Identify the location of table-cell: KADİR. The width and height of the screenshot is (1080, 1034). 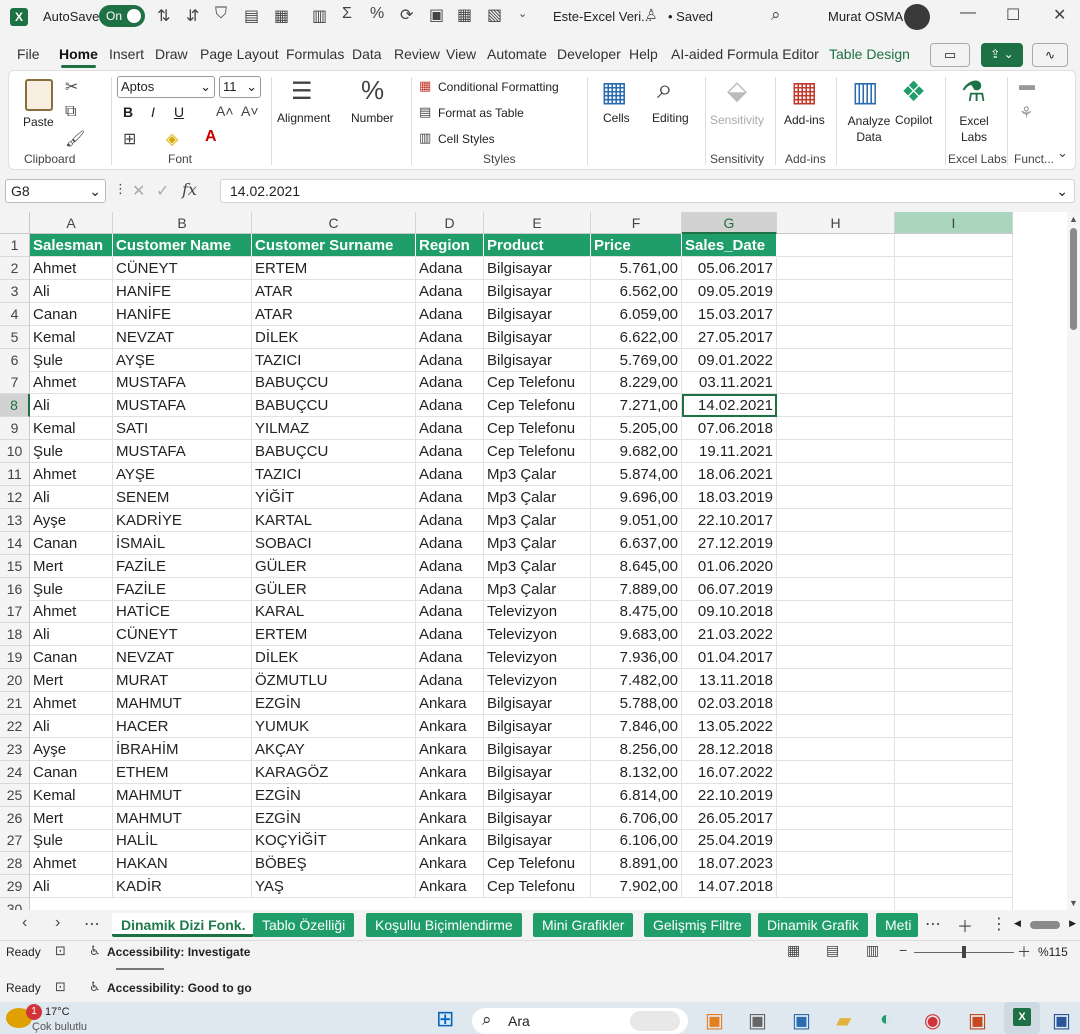
(182, 887).